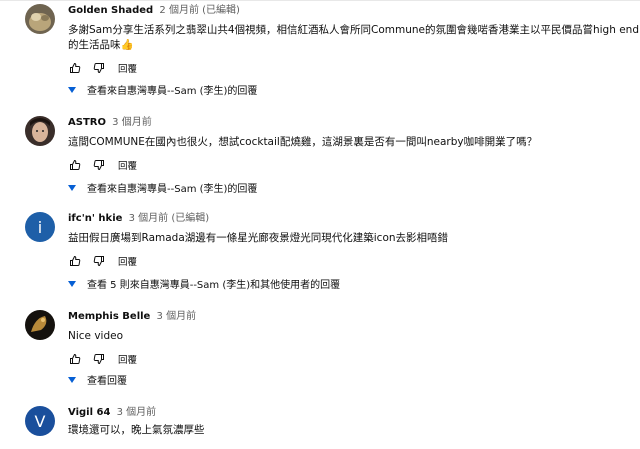 This screenshot has width=640, height=449. I want to click on avatar-letter: V, so click(40, 421).